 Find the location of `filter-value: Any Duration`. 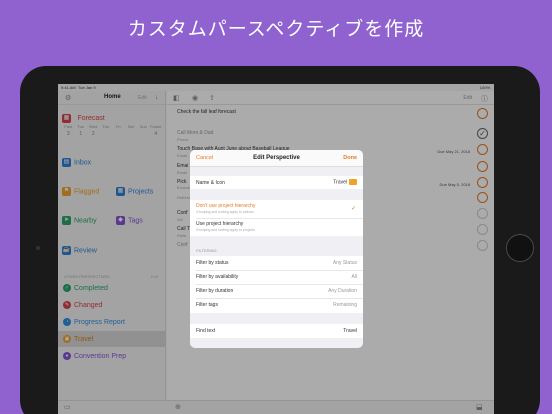

filter-value: Any Duration is located at coordinates (342, 291).